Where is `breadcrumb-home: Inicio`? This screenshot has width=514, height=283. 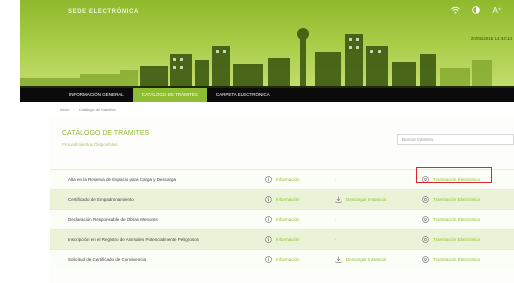 breadcrumb-home: Inicio is located at coordinates (64, 109).